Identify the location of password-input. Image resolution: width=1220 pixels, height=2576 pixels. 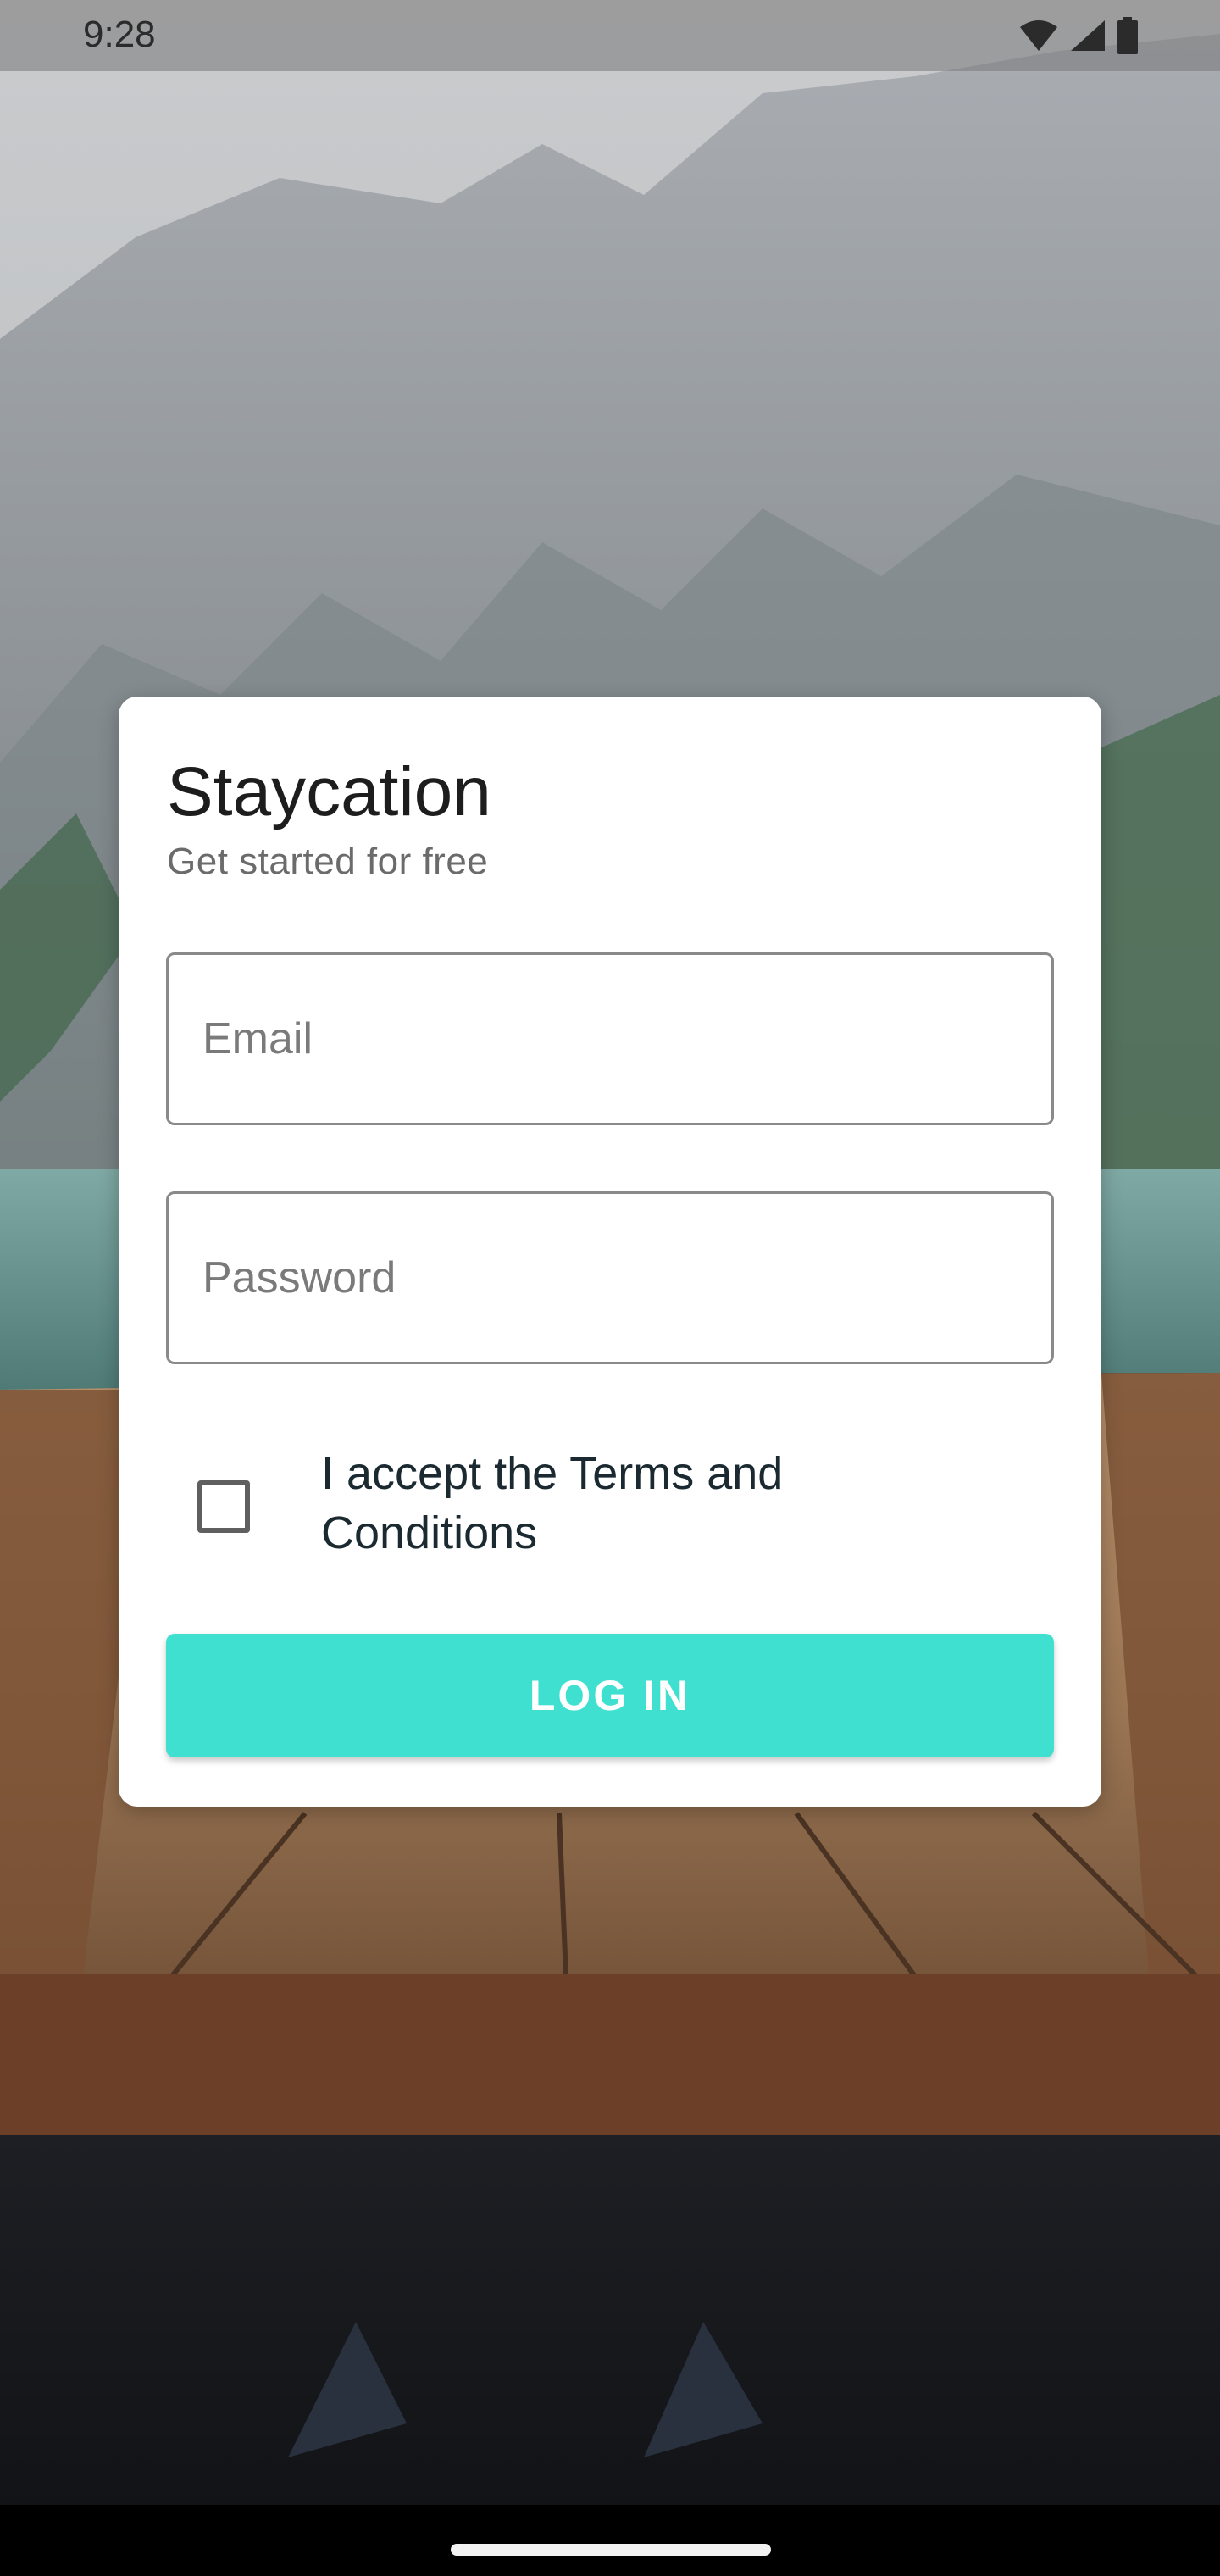
(610, 1278).